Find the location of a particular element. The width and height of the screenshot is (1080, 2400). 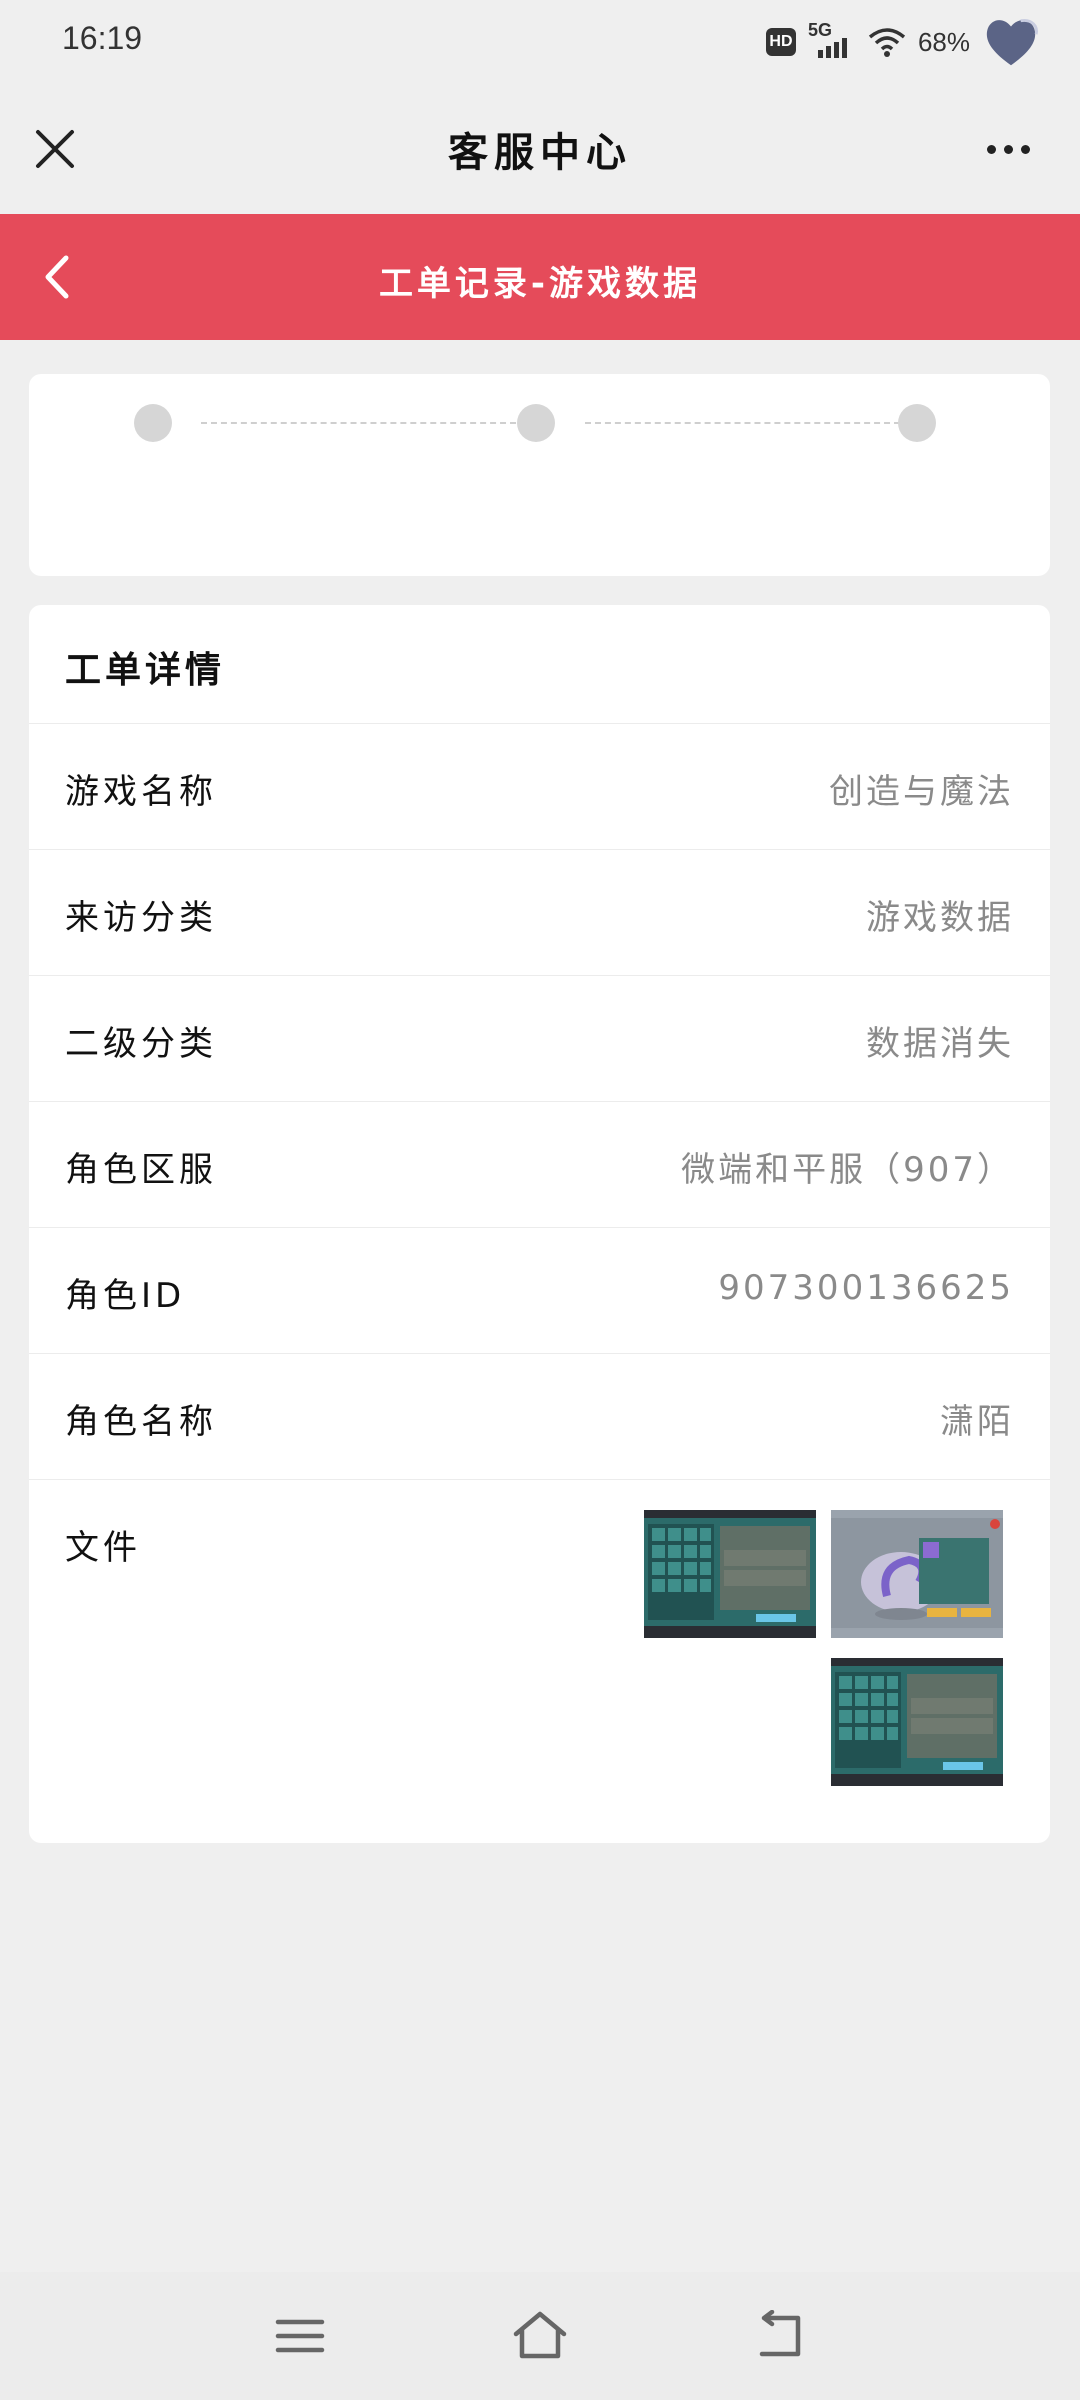

row-value: 潇陌 is located at coordinates (977, 1422).